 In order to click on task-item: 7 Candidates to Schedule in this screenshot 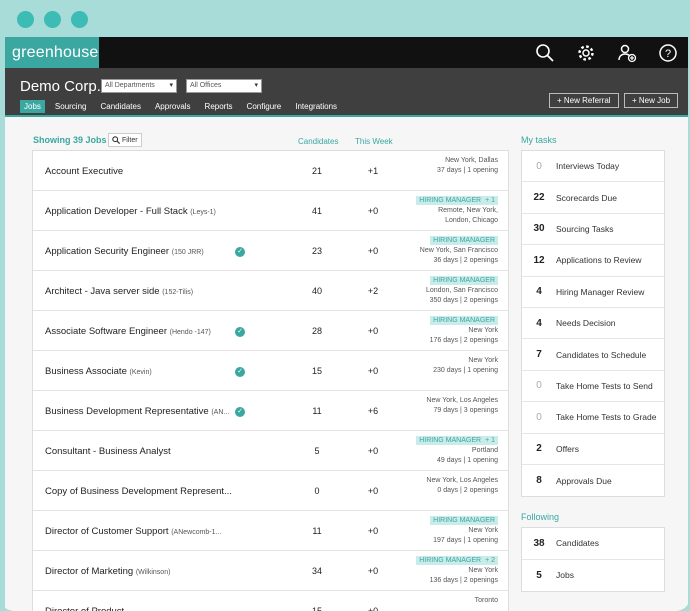, I will do `click(593, 355)`.